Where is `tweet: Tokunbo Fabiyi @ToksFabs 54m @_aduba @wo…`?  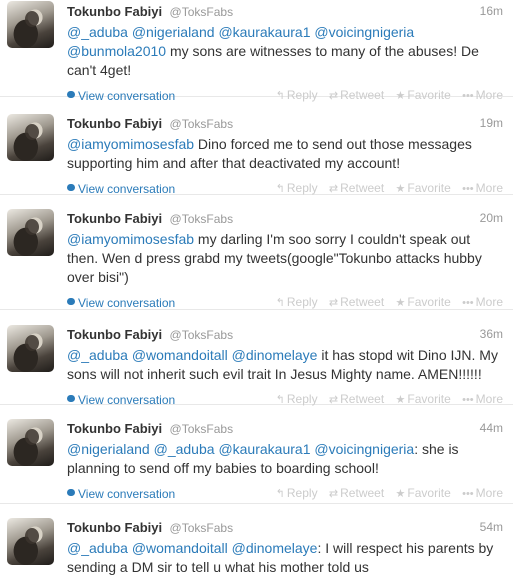
tweet: Tokunbo Fabiyi @ToksFabs 54m @_aduba @wo… is located at coordinates (256, 544).